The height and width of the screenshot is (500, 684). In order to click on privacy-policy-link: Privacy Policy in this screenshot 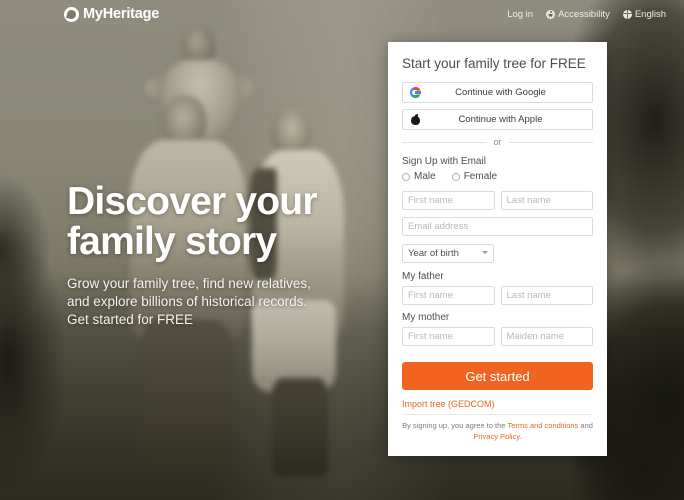, I will do `click(496, 436)`.